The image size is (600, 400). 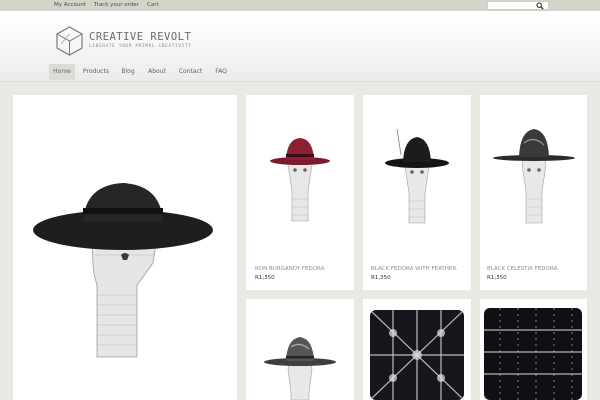 What do you see at coordinates (153, 5) in the screenshot?
I see `cart-link: Cart` at bounding box center [153, 5].